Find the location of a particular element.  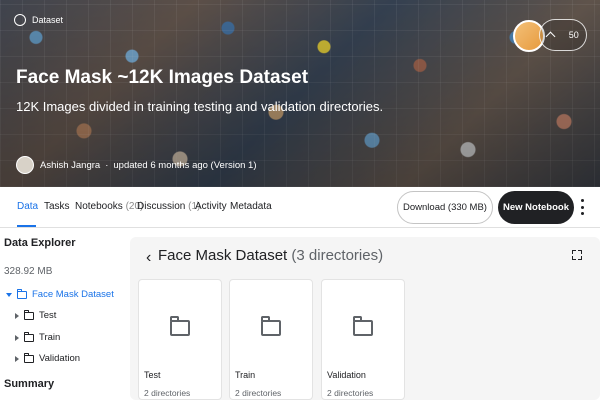

dataset-badge: Dataset is located at coordinates (38, 20).